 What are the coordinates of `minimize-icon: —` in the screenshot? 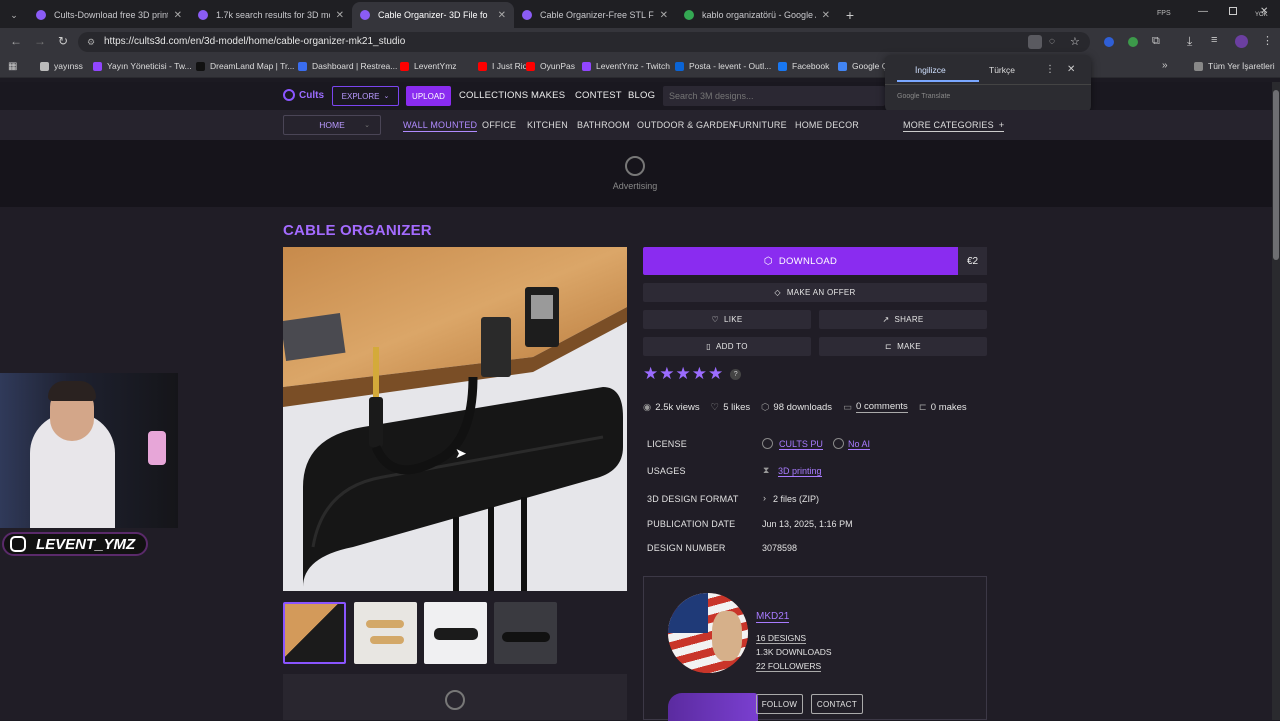 It's located at (1203, 11).